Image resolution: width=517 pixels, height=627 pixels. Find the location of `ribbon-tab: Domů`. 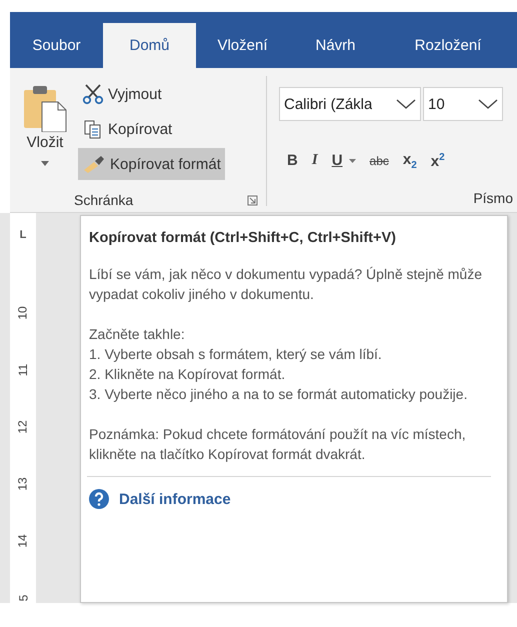

ribbon-tab: Domů is located at coordinates (149, 45).